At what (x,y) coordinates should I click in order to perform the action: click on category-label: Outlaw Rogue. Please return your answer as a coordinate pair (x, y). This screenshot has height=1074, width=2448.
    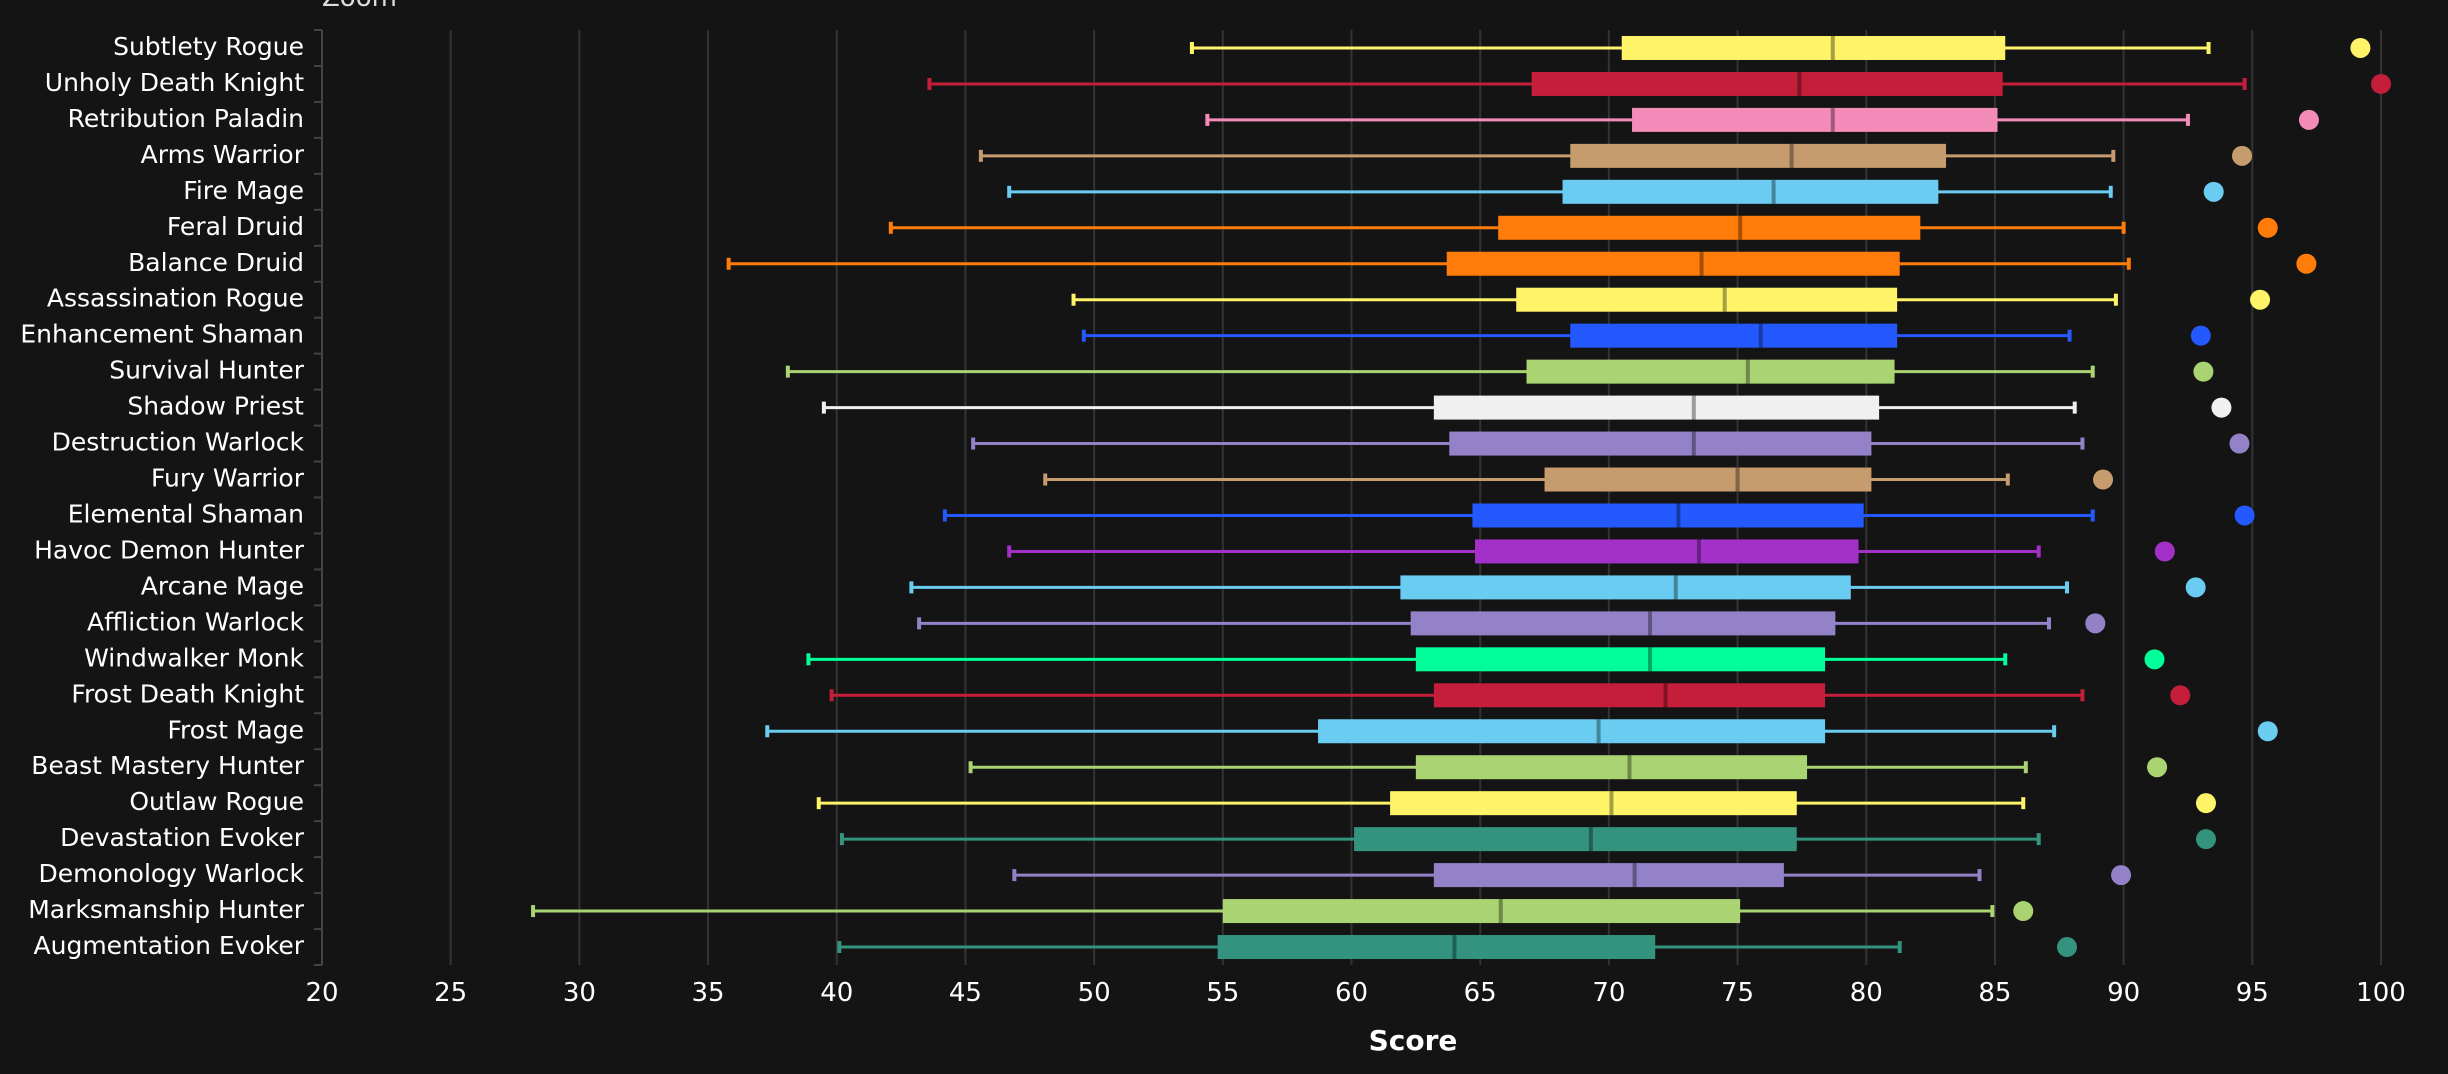
    Looking at the image, I should click on (216, 801).